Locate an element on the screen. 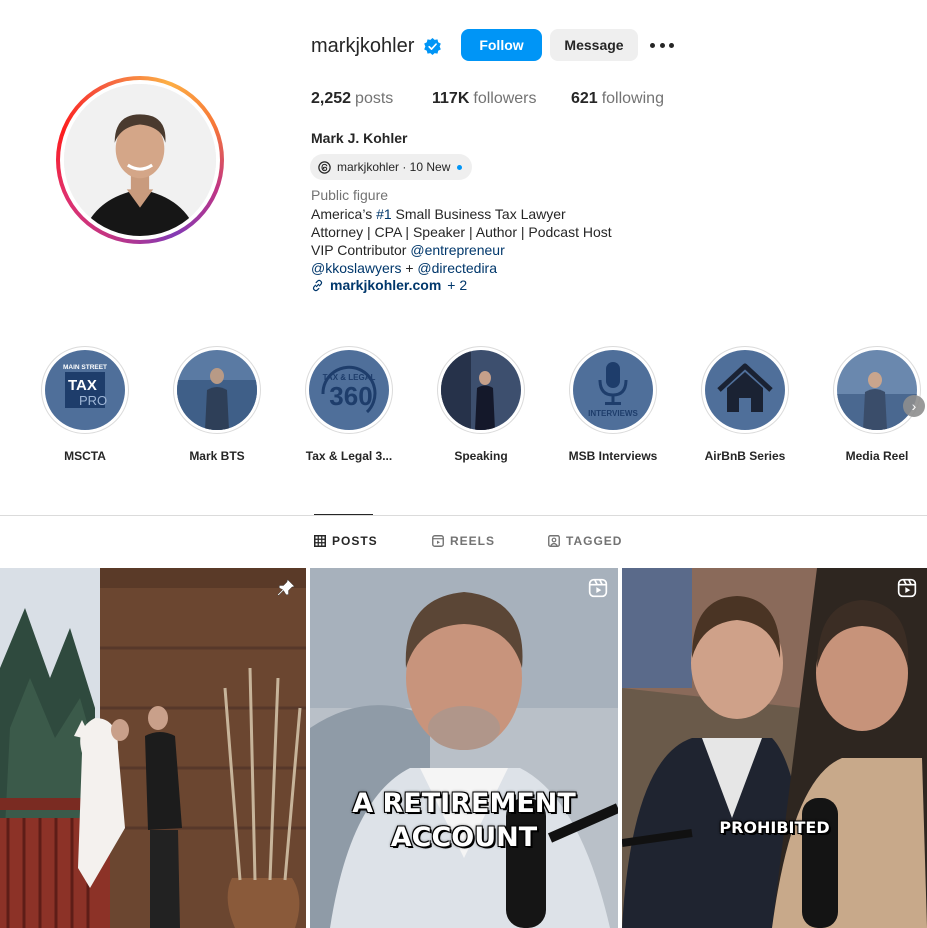 This screenshot has height=928, width=927. posts-count: 2,252 posts is located at coordinates (352, 99).